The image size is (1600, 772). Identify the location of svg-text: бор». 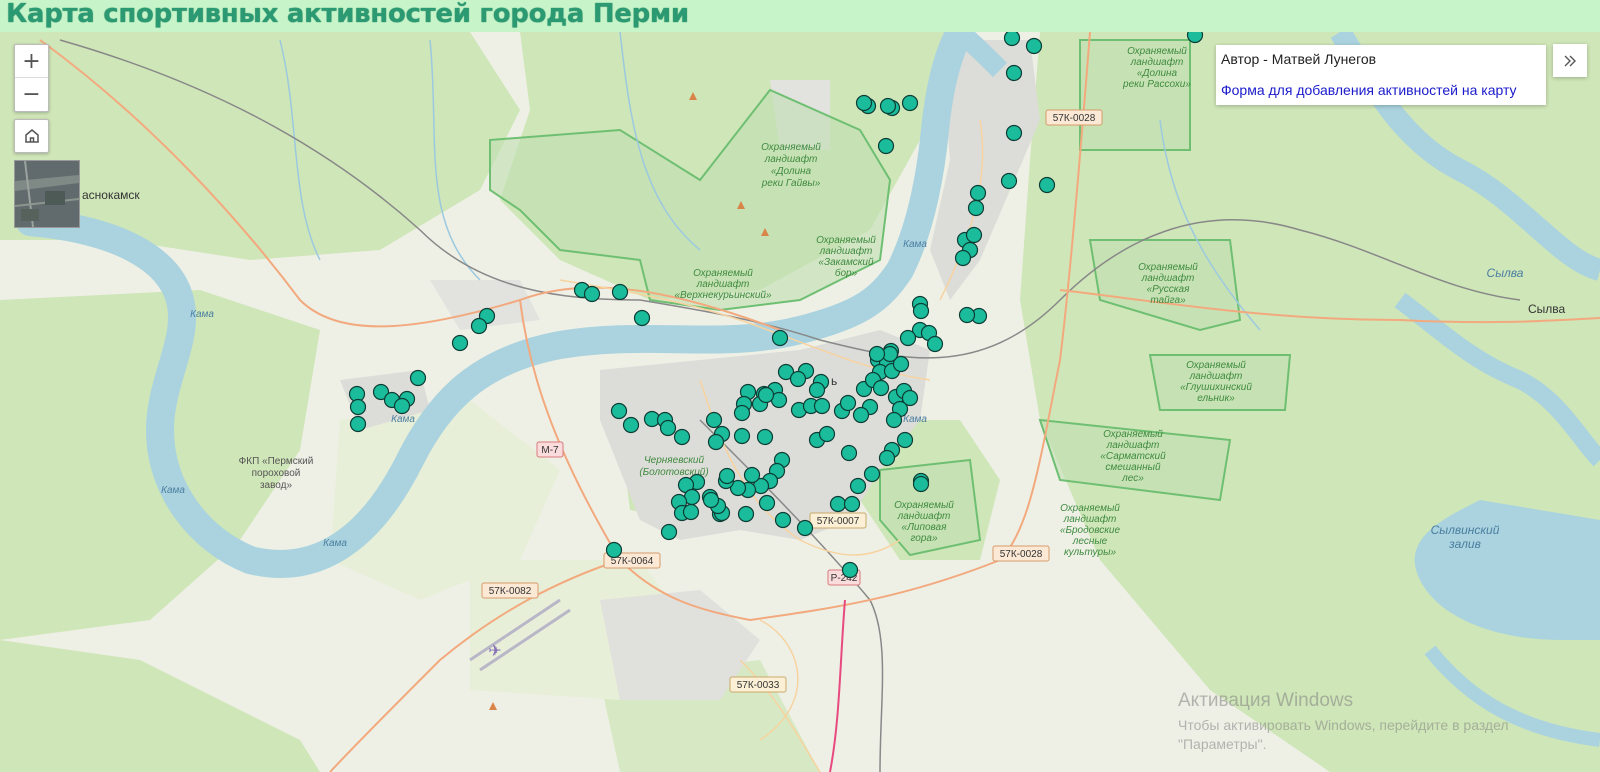
(846, 273).